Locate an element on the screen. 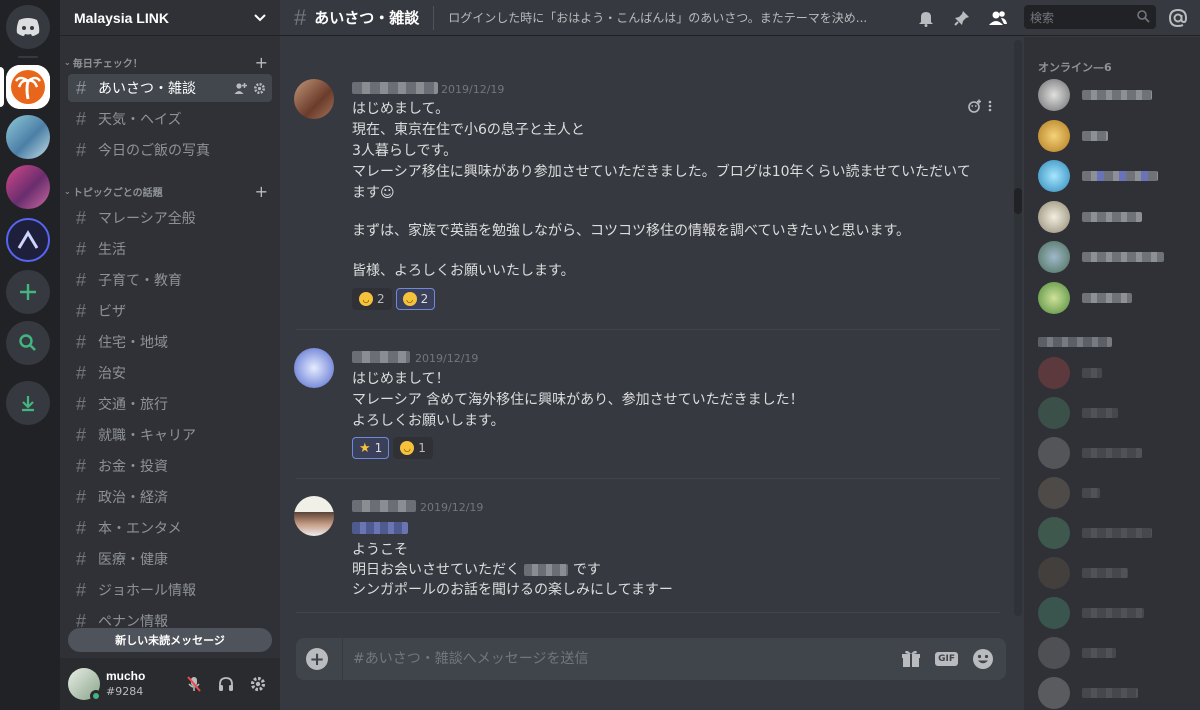 The image size is (1200, 710). mute-microphone-button is located at coordinates (194, 684).